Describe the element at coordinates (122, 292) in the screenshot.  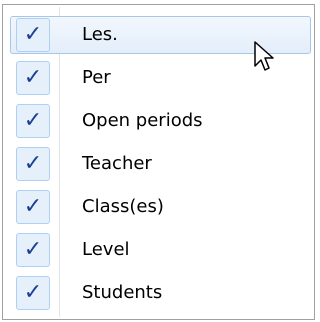
I see `menu-item-label: Students` at that location.